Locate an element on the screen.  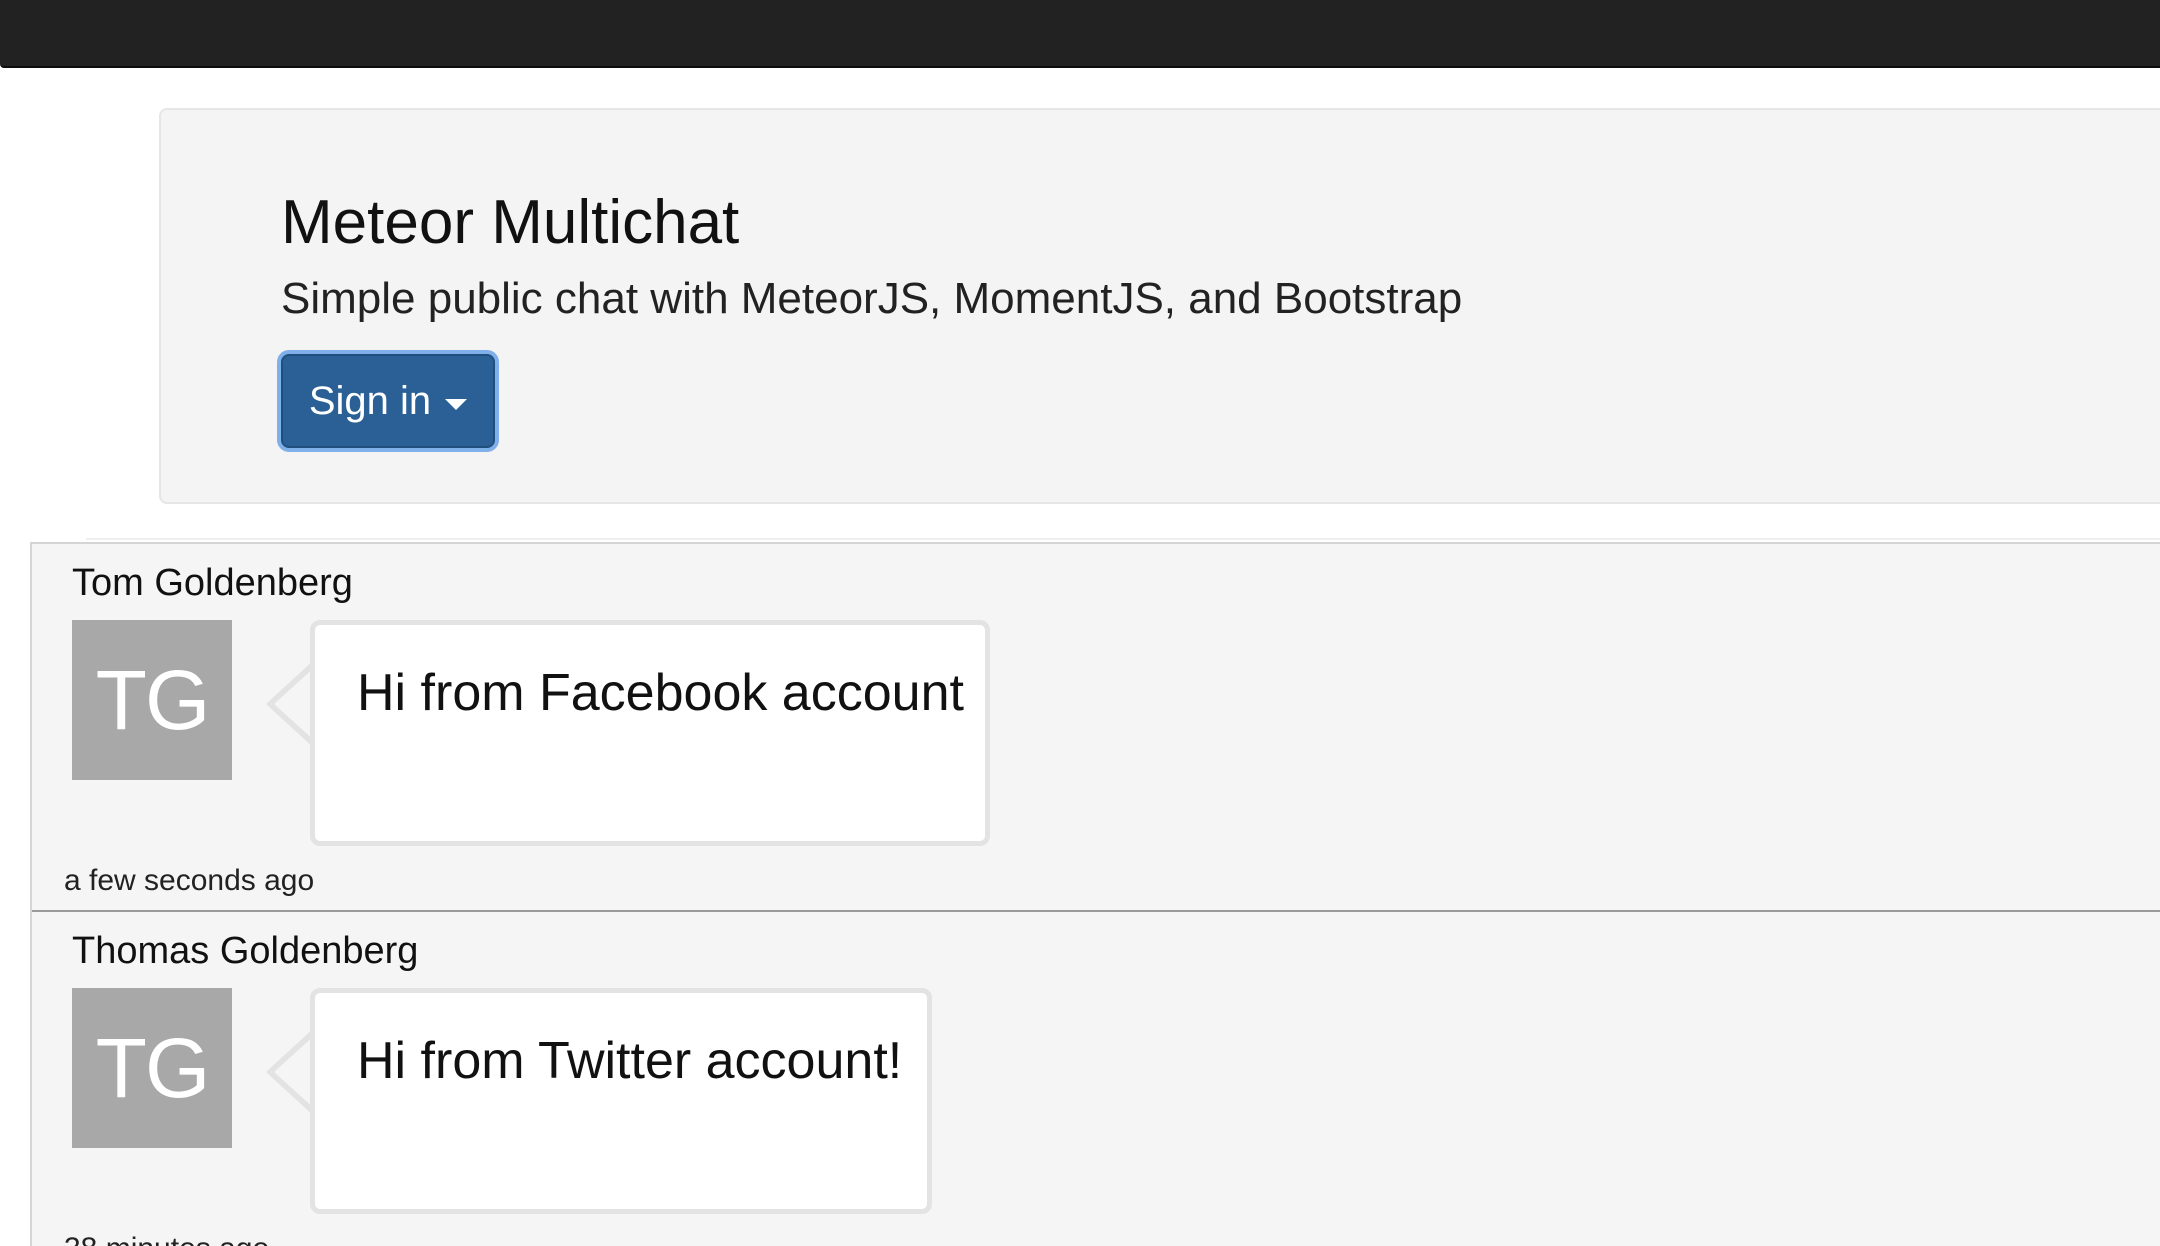
sign-in-button: Sign in is located at coordinates (388, 401).